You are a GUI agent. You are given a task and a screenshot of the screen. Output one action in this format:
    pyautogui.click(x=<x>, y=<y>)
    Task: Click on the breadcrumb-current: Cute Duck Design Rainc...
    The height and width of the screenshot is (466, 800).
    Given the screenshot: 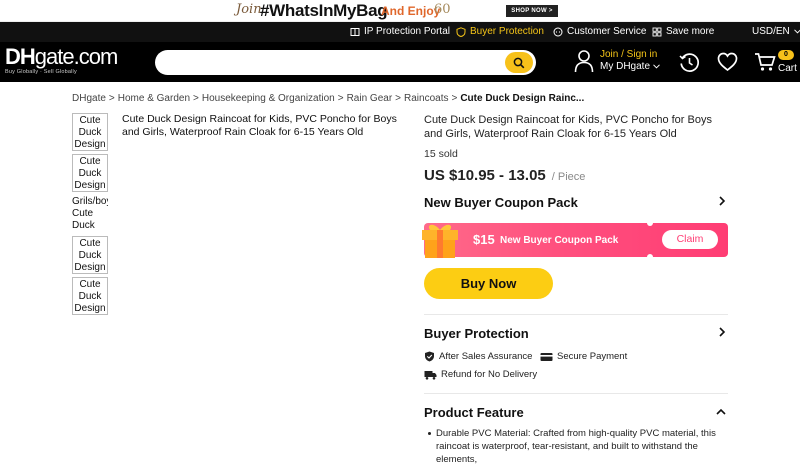 What is the action you would take?
    pyautogui.click(x=522, y=98)
    